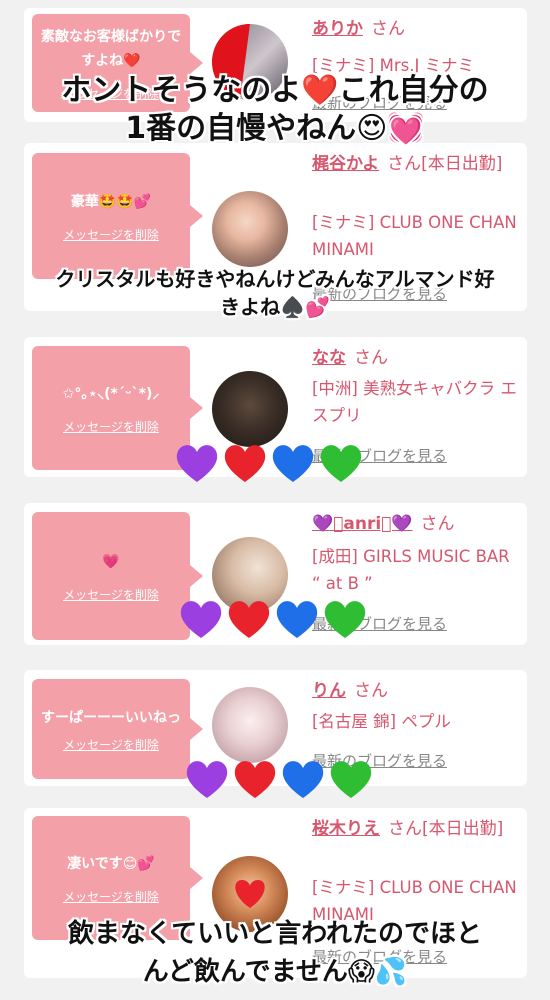  I want to click on user-name-line: 桜木りえ さん[本日出勤], so click(417, 829).